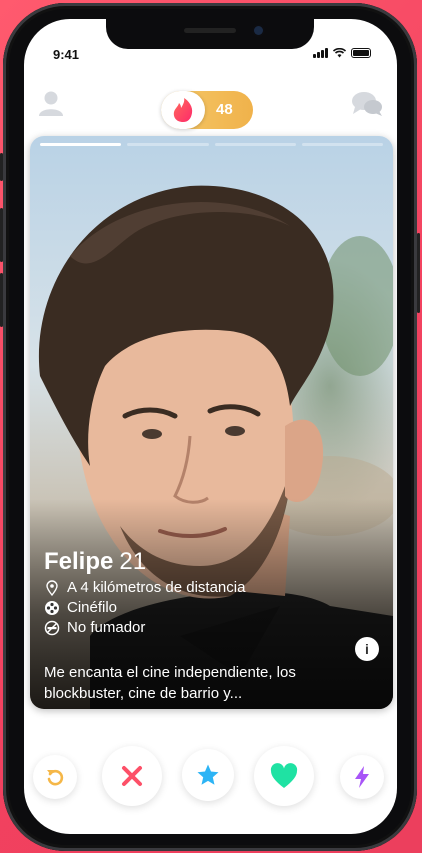 This screenshot has width=422, height=853. I want to click on detail-distance: A 4 kilómetros de distancia, so click(144, 587).